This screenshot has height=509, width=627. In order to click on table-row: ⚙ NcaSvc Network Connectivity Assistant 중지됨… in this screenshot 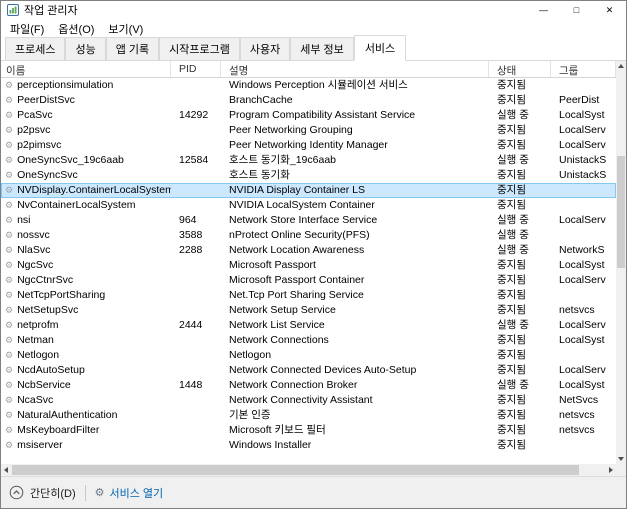, I will do `click(308, 400)`.